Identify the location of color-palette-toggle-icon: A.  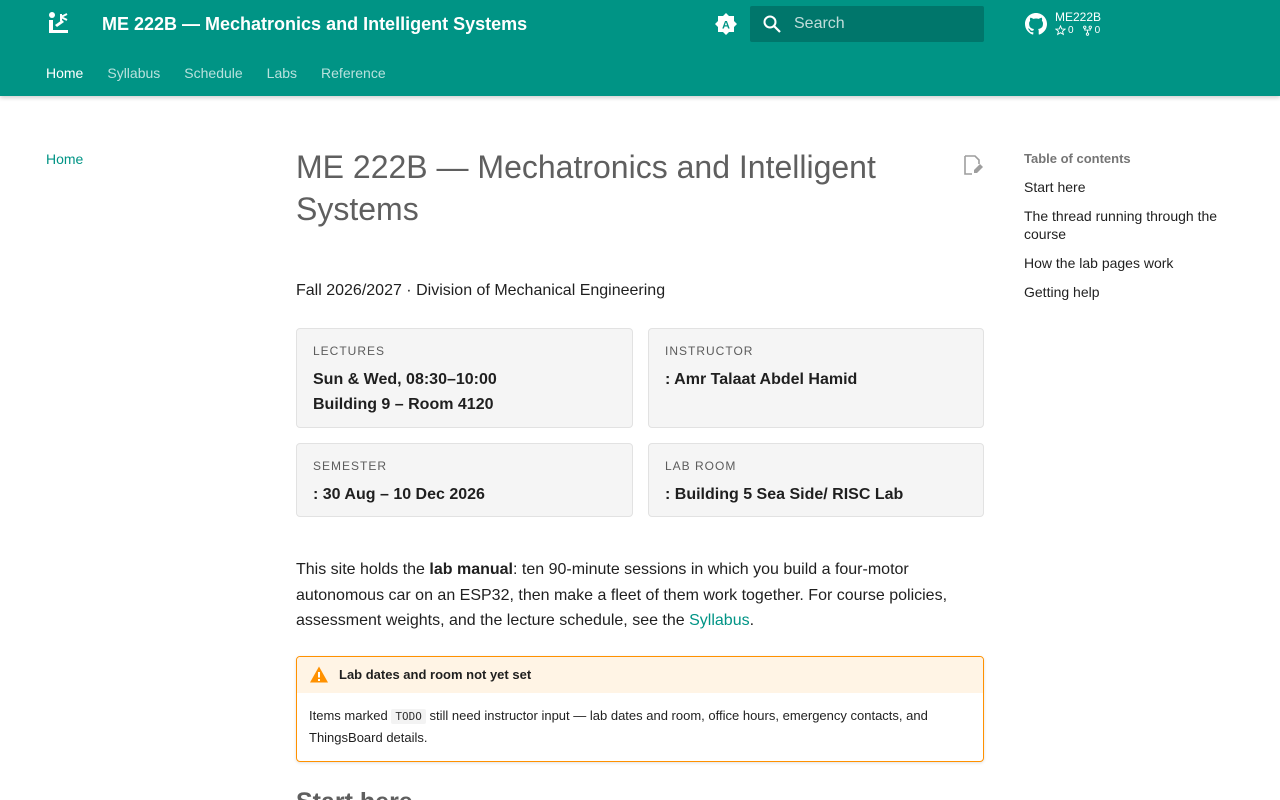
(726, 24).